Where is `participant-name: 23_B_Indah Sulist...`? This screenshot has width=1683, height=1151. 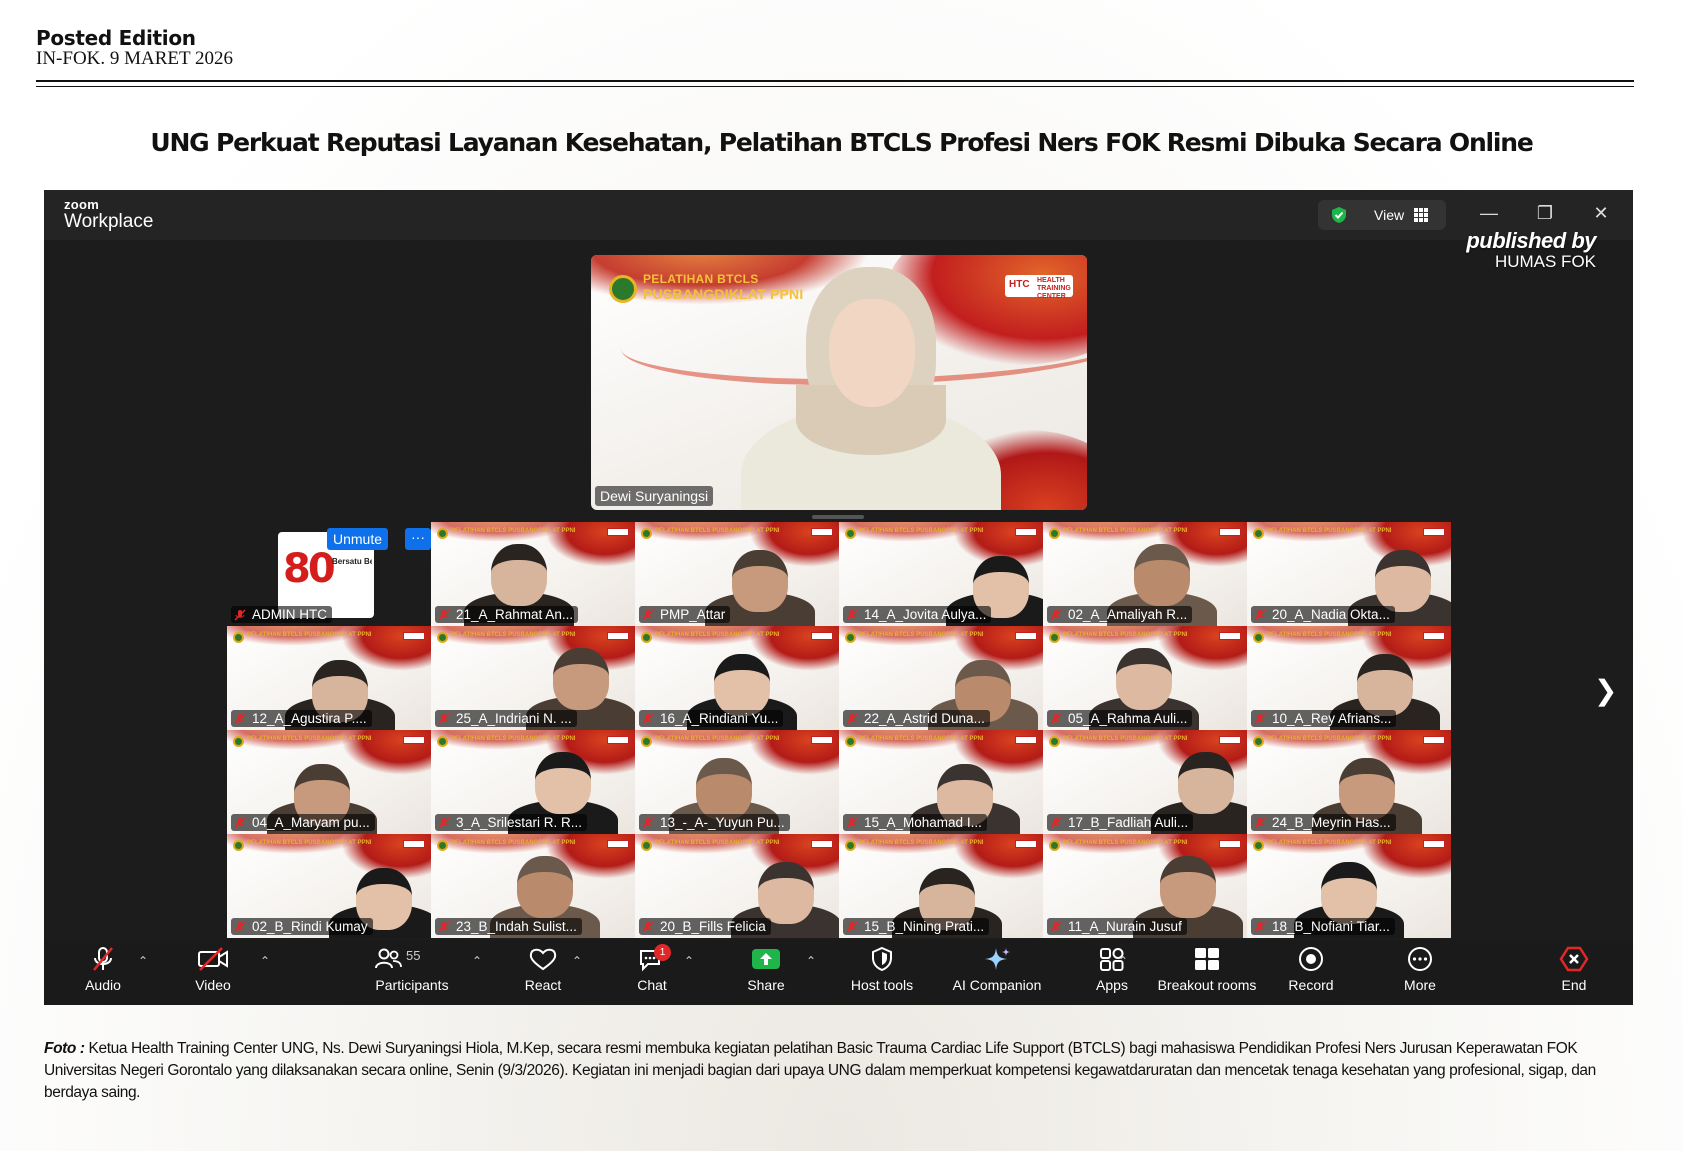 participant-name: 23_B_Indah Sulist... is located at coordinates (516, 926).